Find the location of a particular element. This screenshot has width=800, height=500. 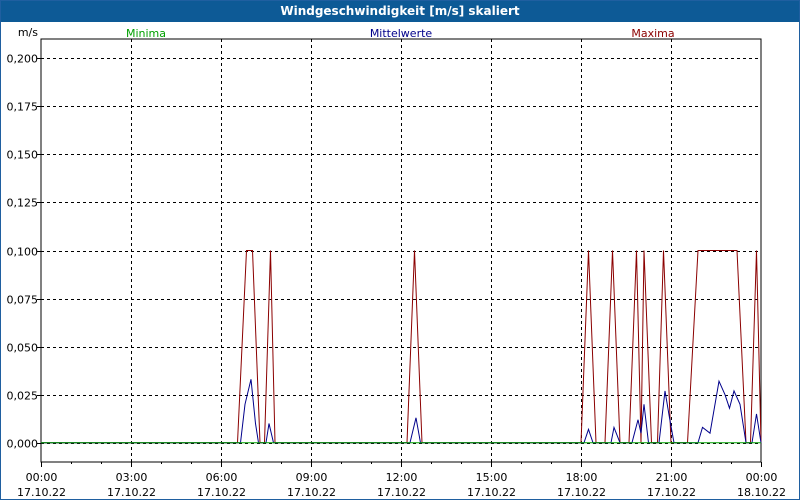

x-tick-label-time: 03:00 is located at coordinates (132, 477).